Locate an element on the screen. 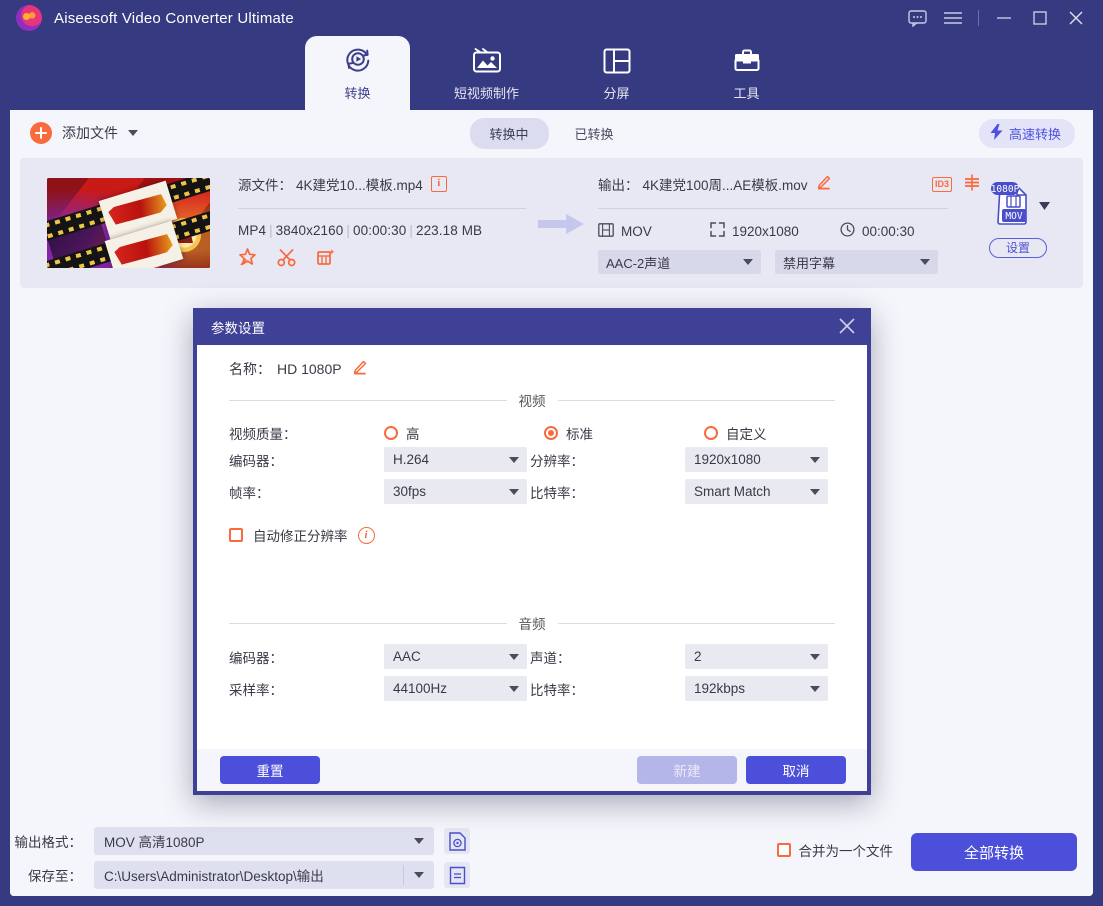 The image size is (1103, 906). quality-option-standard: 标准 is located at coordinates (624, 433).